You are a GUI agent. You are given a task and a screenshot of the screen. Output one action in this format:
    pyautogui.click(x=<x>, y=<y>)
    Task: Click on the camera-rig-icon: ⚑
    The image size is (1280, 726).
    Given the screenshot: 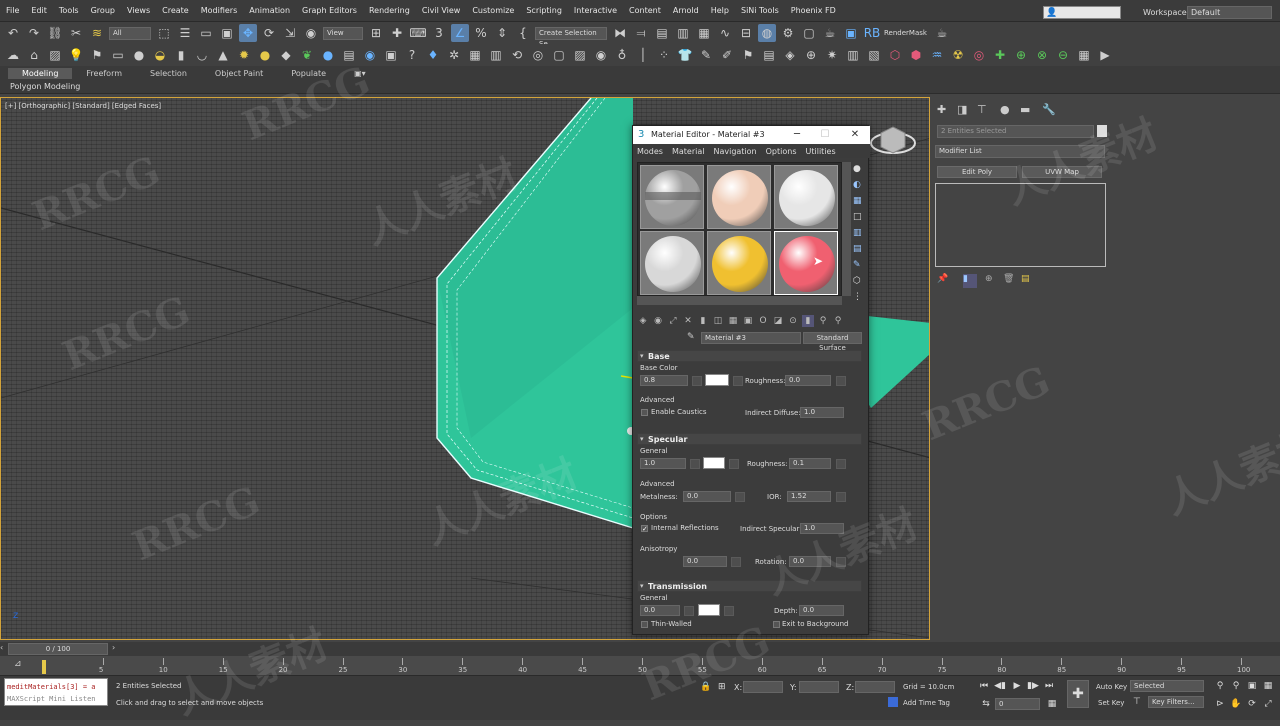 What is the action you would take?
    pyautogui.click(x=97, y=55)
    